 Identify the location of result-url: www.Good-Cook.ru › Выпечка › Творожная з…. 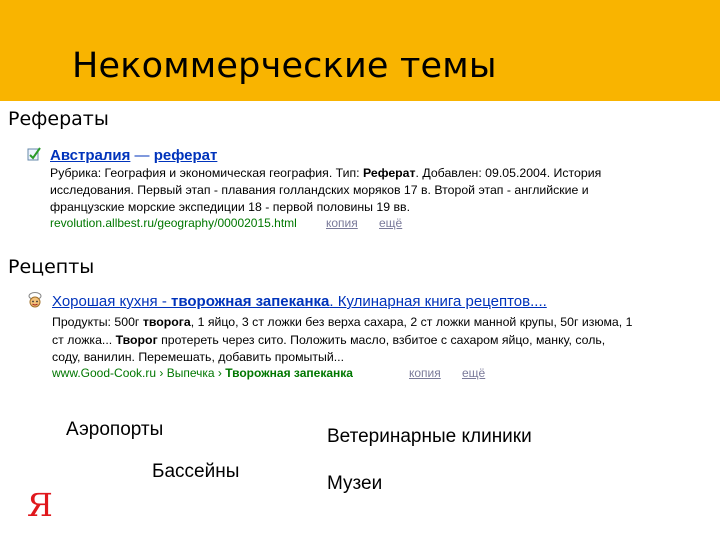
(202, 373).